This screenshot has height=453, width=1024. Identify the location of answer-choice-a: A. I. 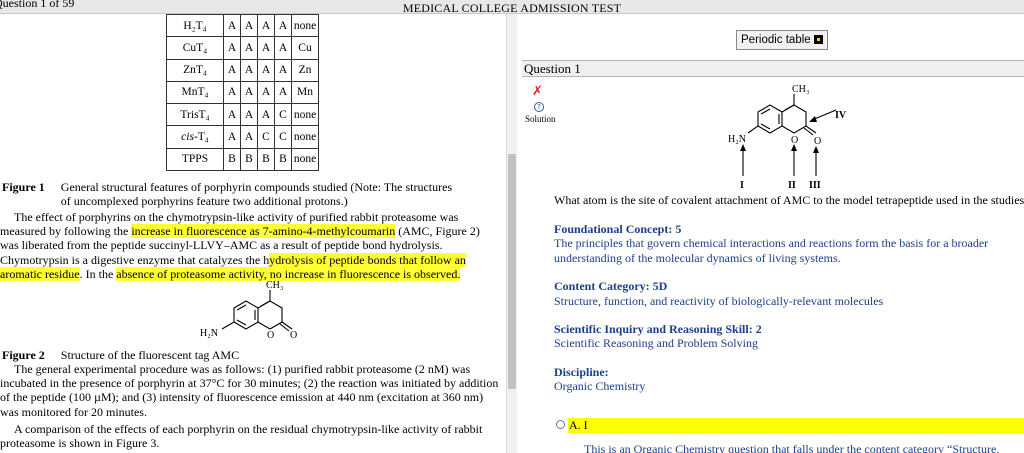
(790, 425).